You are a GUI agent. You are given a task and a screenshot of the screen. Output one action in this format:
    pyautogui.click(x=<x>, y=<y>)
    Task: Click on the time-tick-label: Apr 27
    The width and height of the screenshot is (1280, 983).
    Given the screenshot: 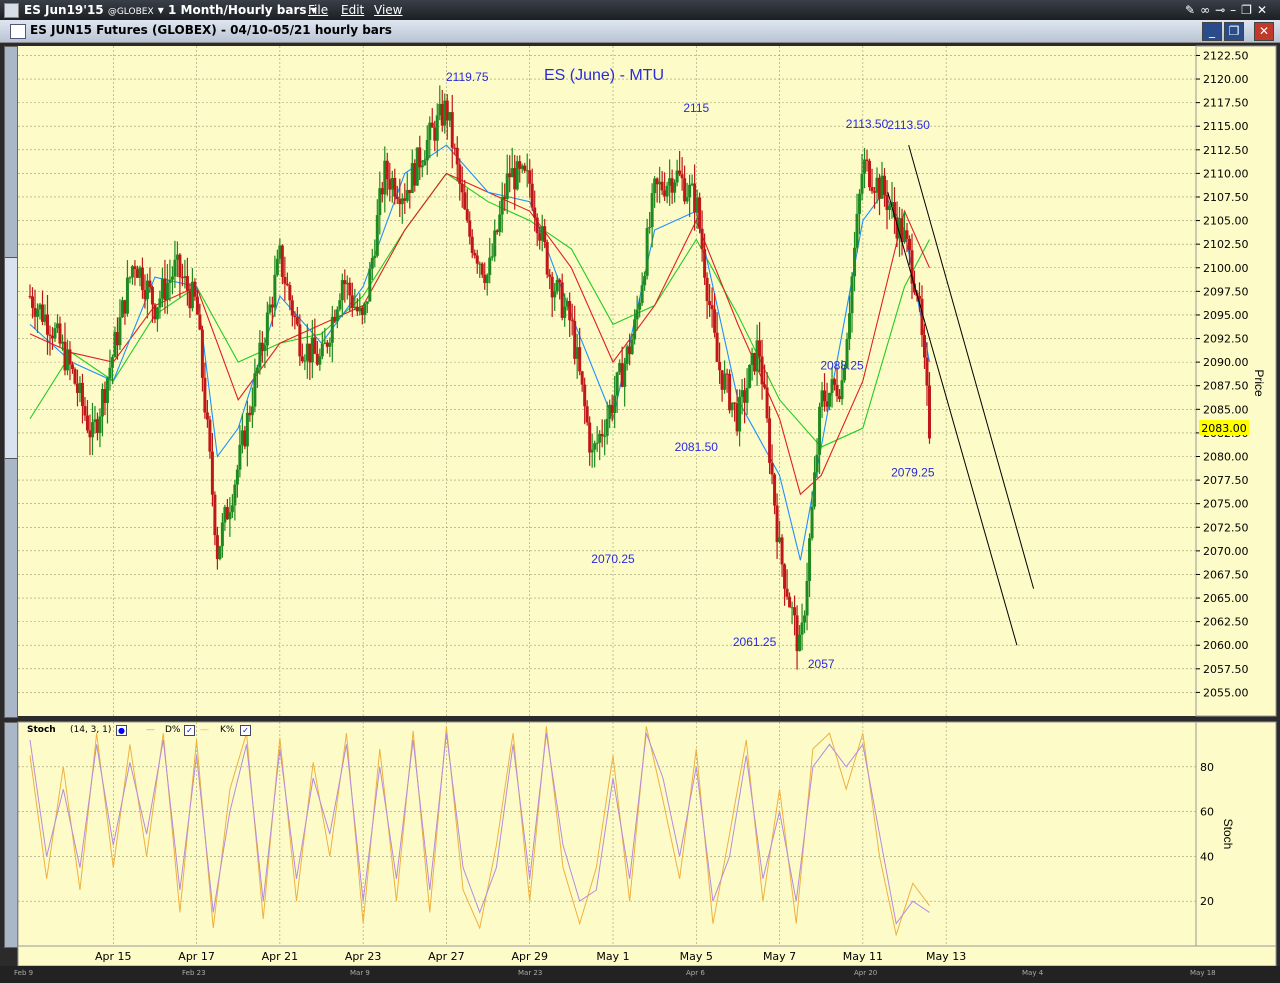 What is the action you would take?
    pyautogui.click(x=446, y=956)
    